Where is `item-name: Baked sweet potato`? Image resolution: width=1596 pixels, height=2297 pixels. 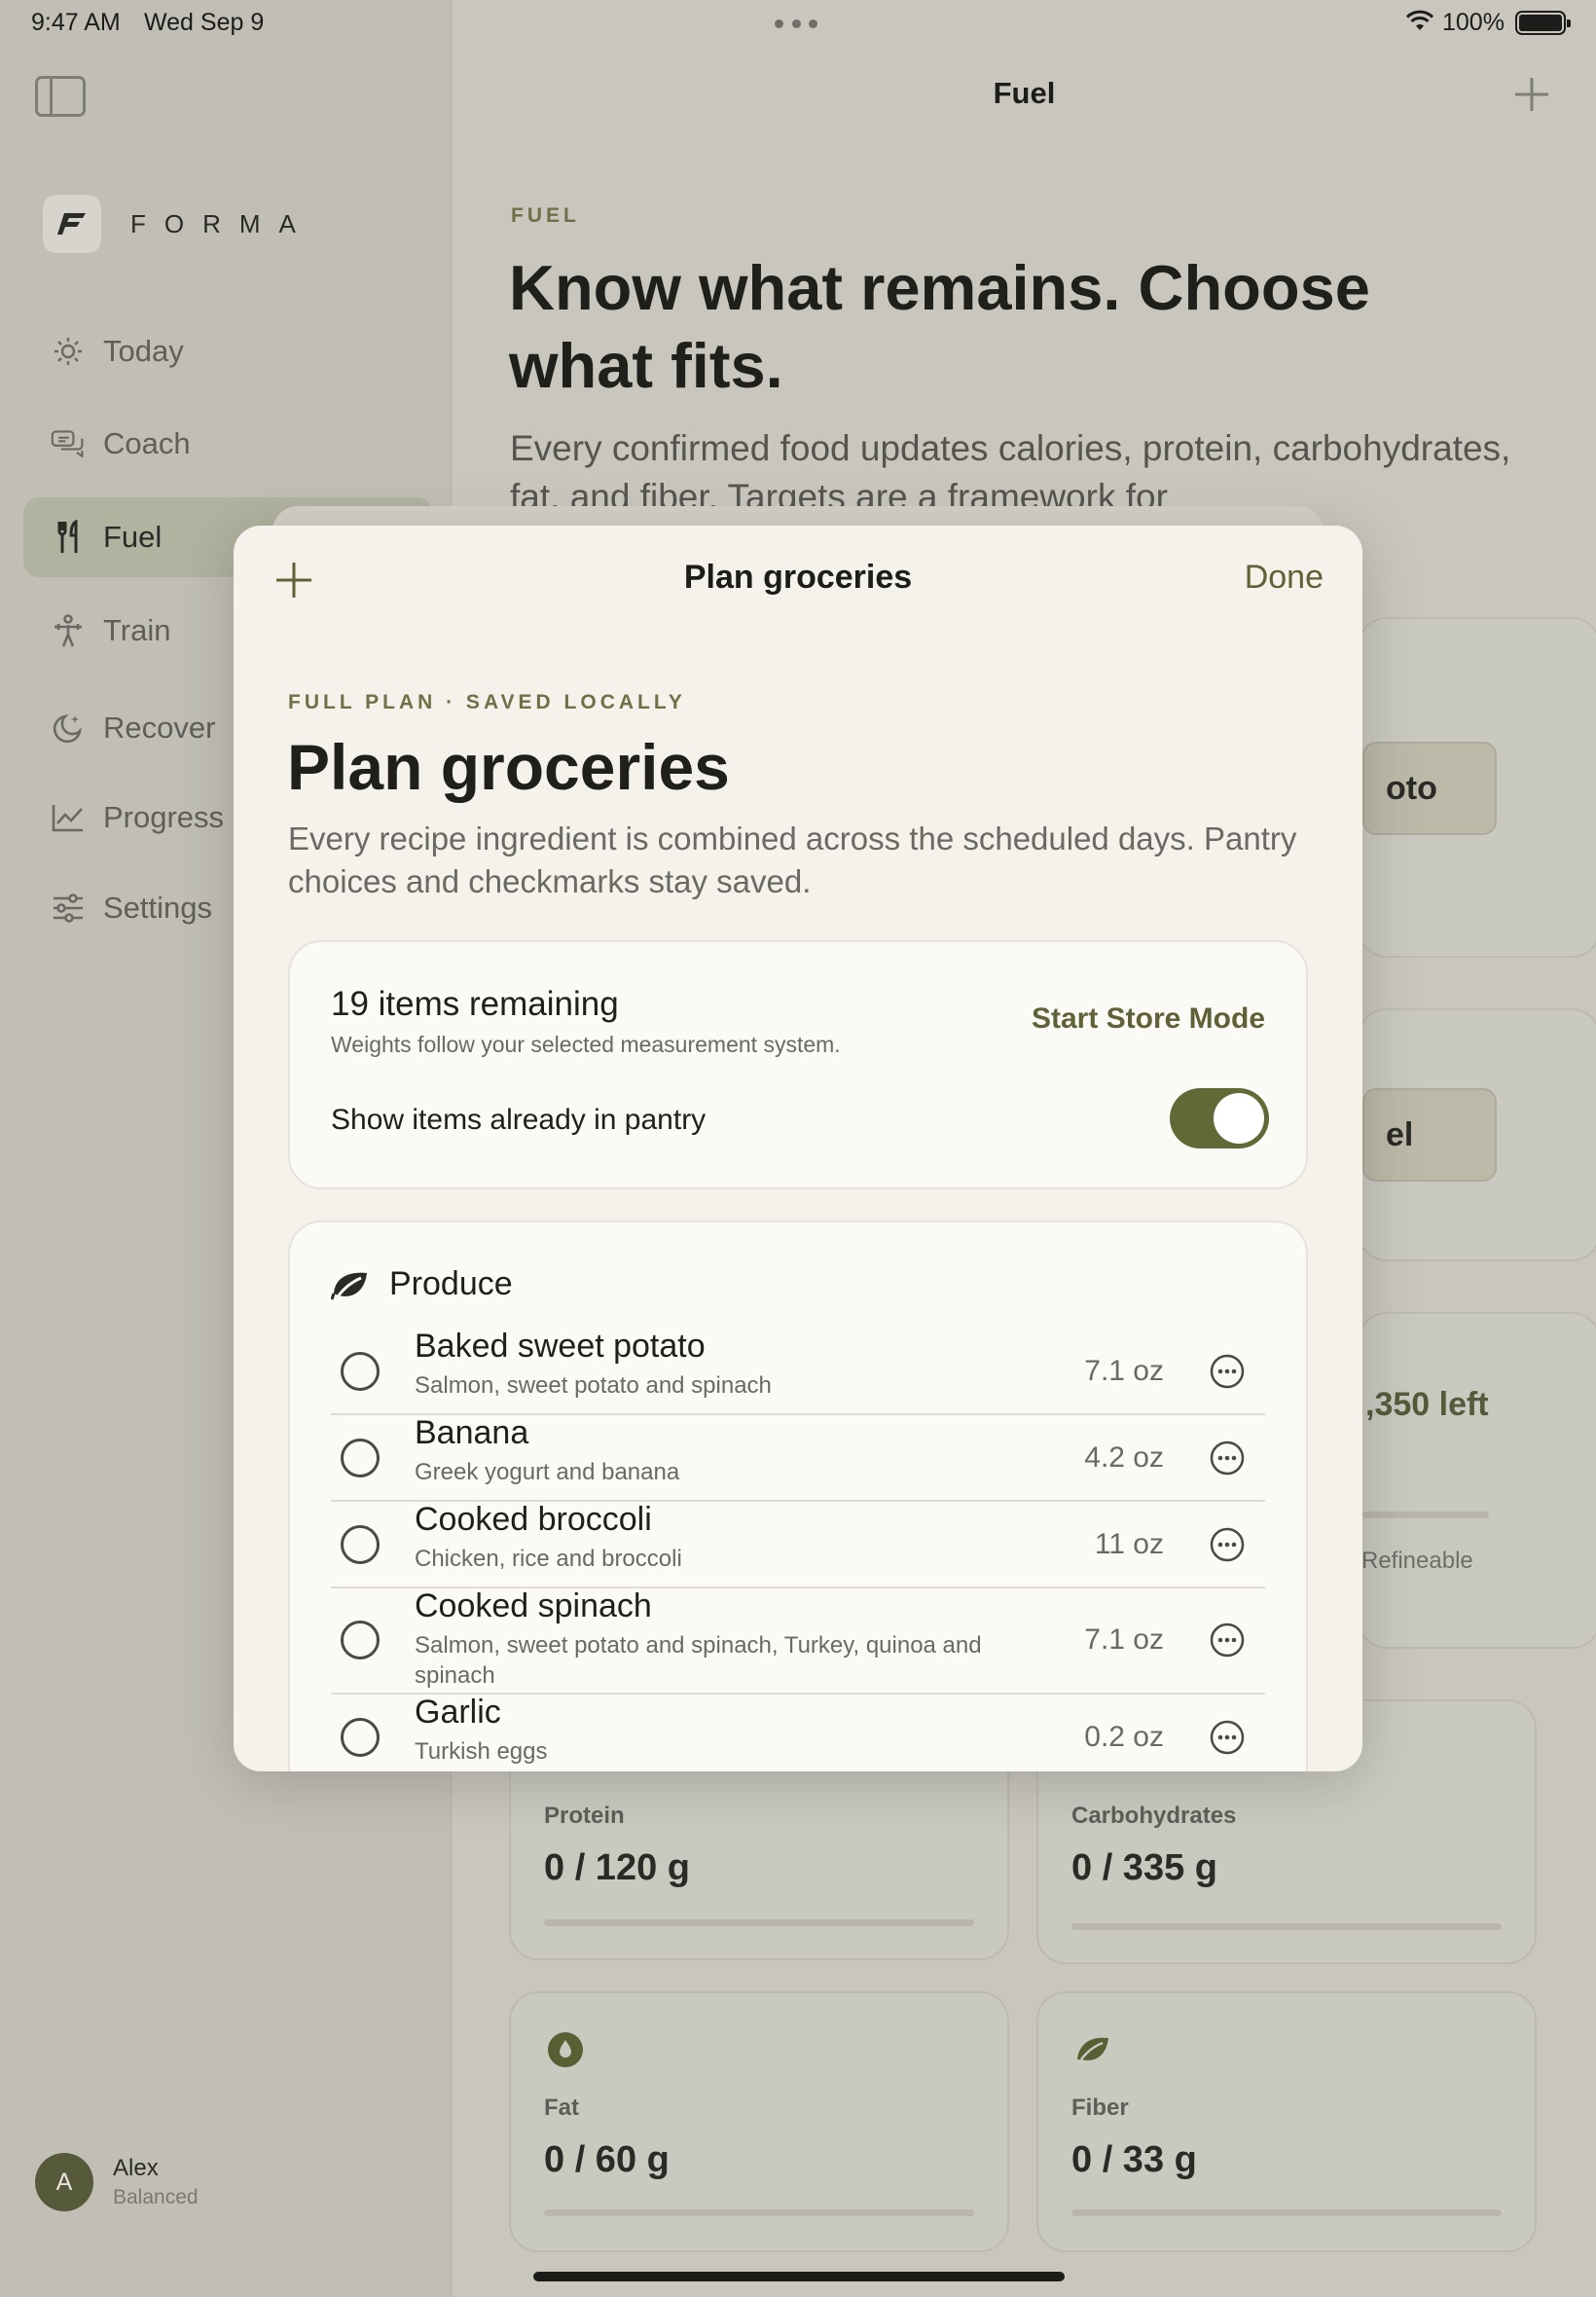
item-name: Baked sweet potato is located at coordinates (560, 1346).